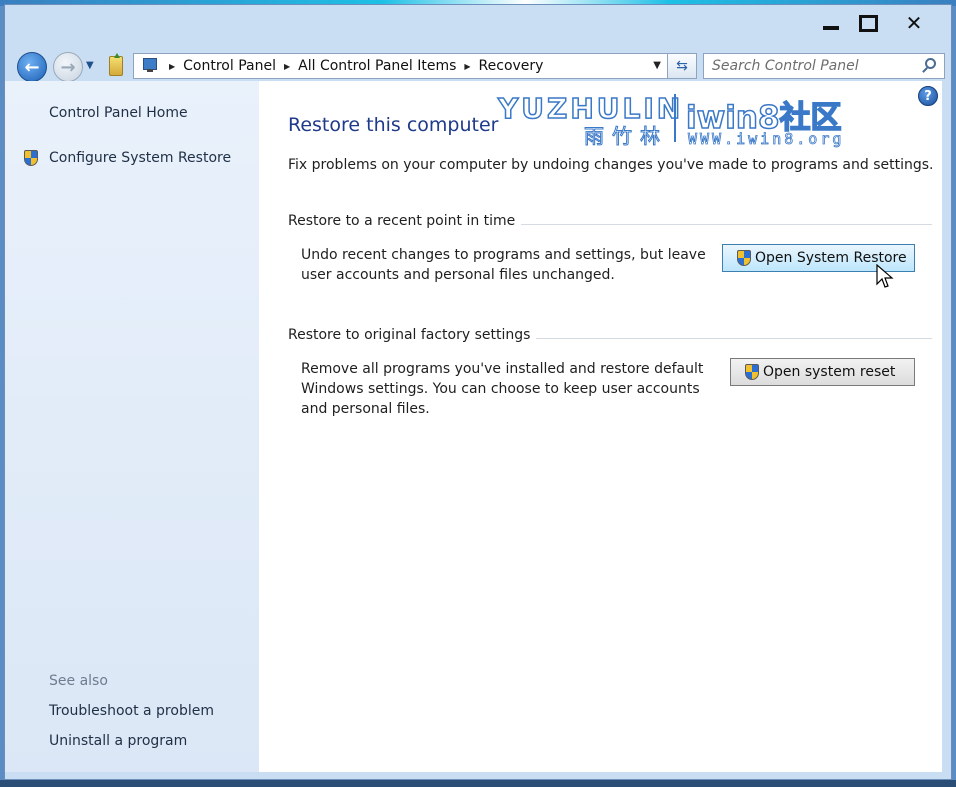 The image size is (956, 787). I want to click on troubleshoot-link: Troubleshoot a problem, so click(131, 711).